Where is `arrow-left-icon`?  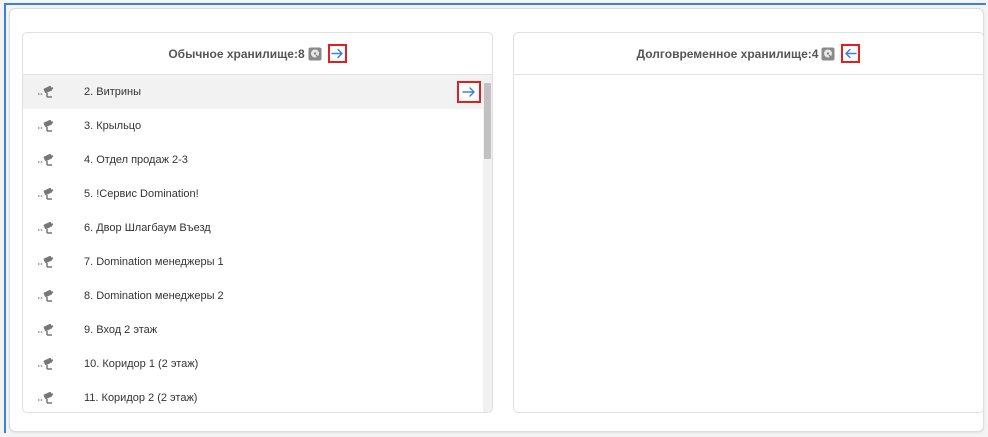
arrow-left-icon is located at coordinates (851, 53).